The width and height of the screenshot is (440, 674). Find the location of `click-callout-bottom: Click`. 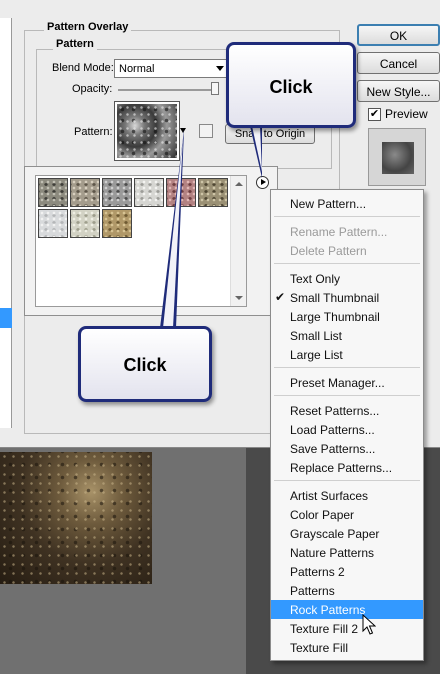

click-callout-bottom: Click is located at coordinates (145, 364).